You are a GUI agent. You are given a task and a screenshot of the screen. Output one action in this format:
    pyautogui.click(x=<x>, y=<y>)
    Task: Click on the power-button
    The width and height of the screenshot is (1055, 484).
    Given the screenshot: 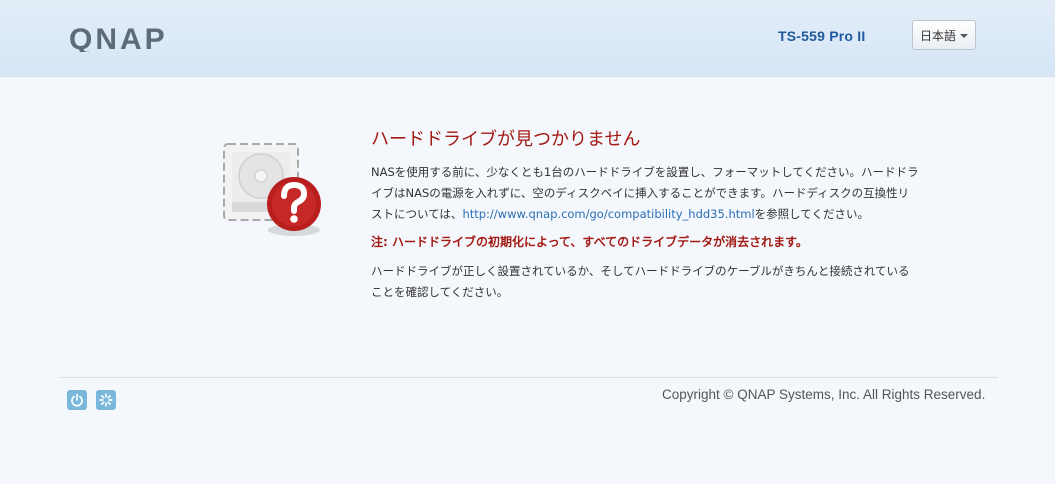 What is the action you would take?
    pyautogui.click(x=77, y=400)
    